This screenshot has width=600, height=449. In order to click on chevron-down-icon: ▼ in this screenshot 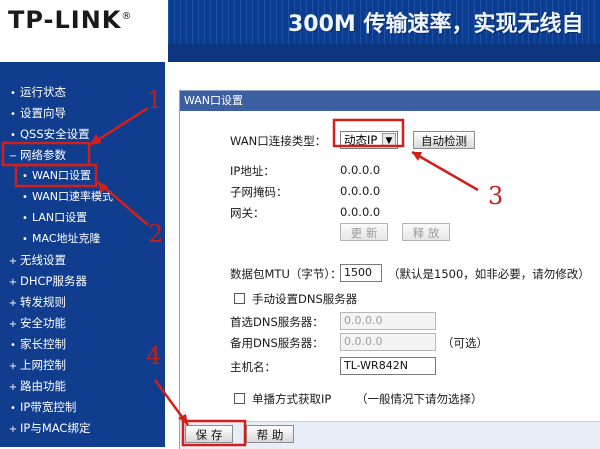, I will do `click(389, 140)`.